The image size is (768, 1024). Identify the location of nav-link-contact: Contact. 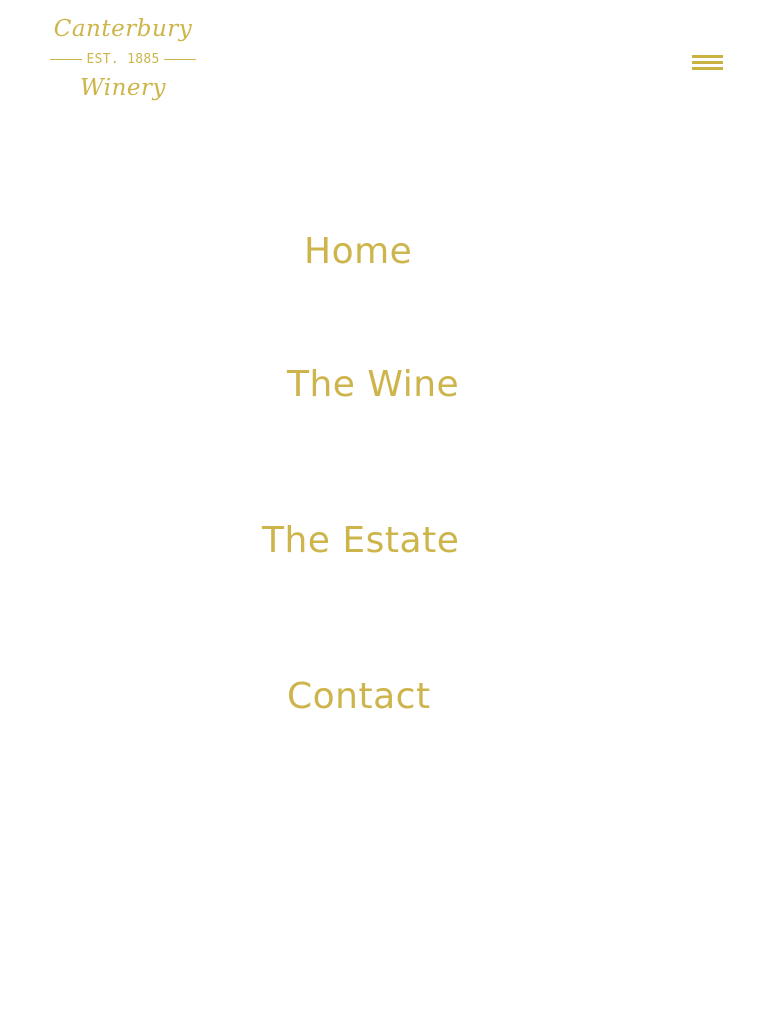
(359, 697).